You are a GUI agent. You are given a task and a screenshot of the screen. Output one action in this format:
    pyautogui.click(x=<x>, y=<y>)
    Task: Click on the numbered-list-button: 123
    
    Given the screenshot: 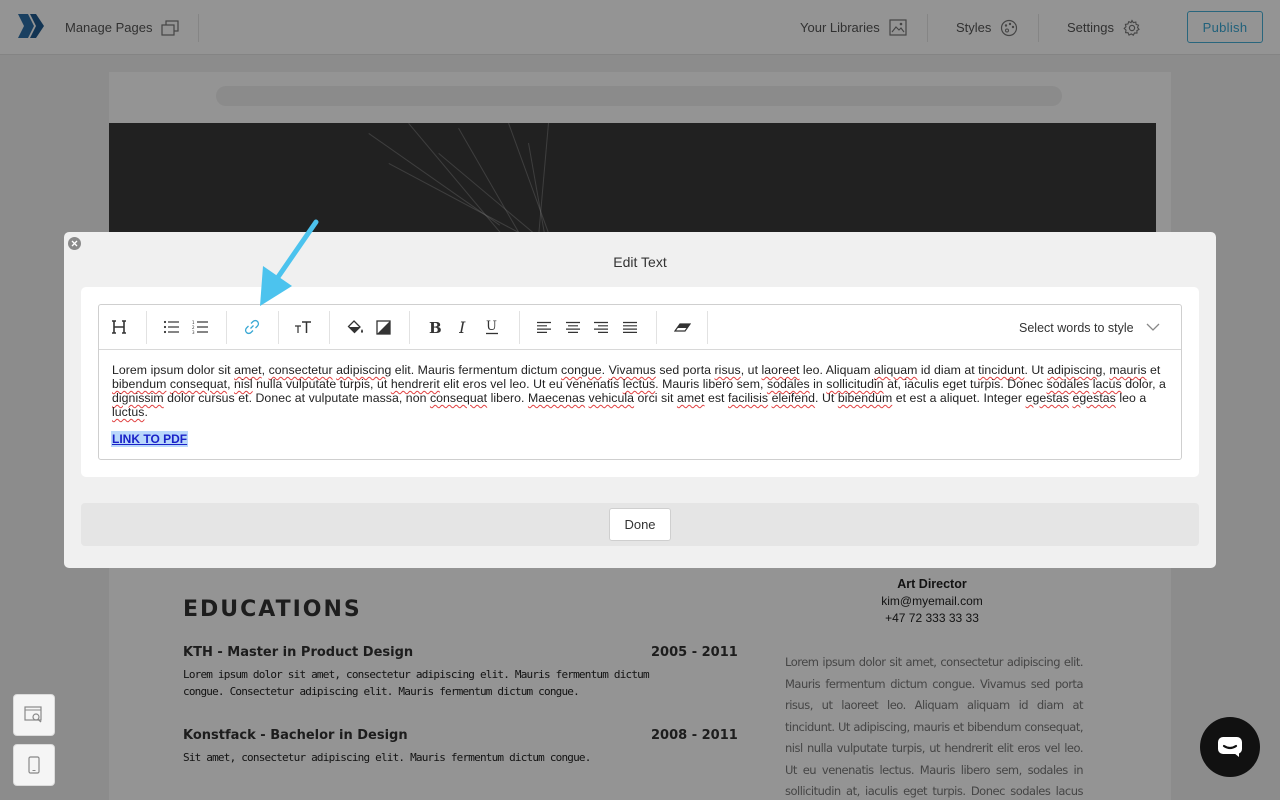 What is the action you would take?
    pyautogui.click(x=200, y=327)
    